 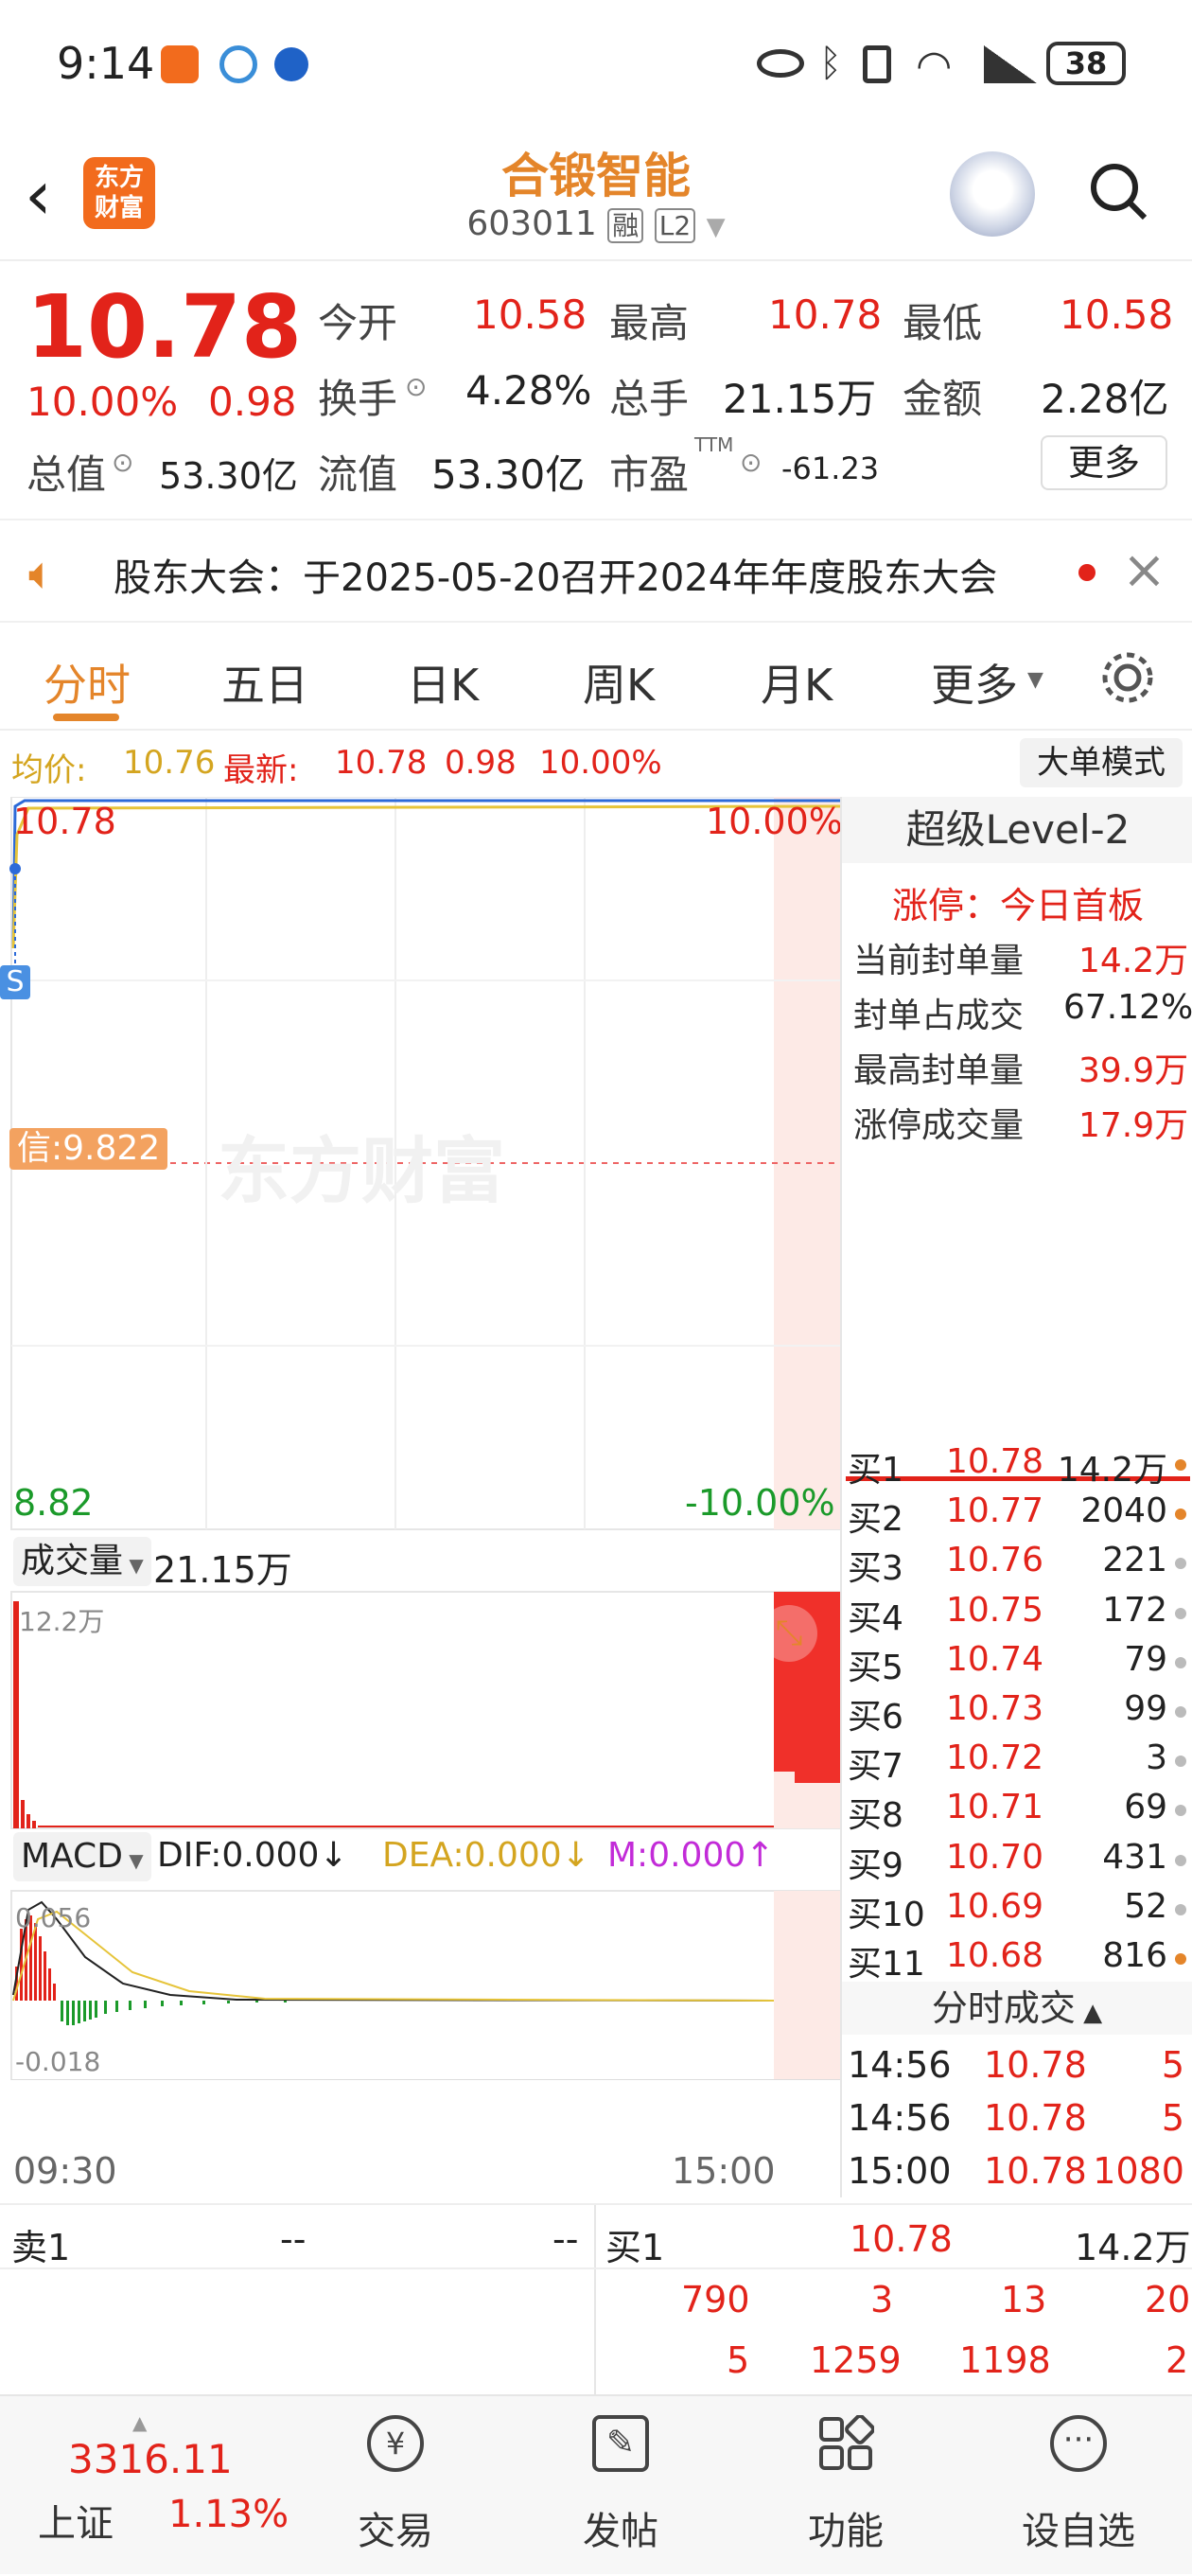 I want to click on tab-week-k: 周K, so click(x=619, y=682).